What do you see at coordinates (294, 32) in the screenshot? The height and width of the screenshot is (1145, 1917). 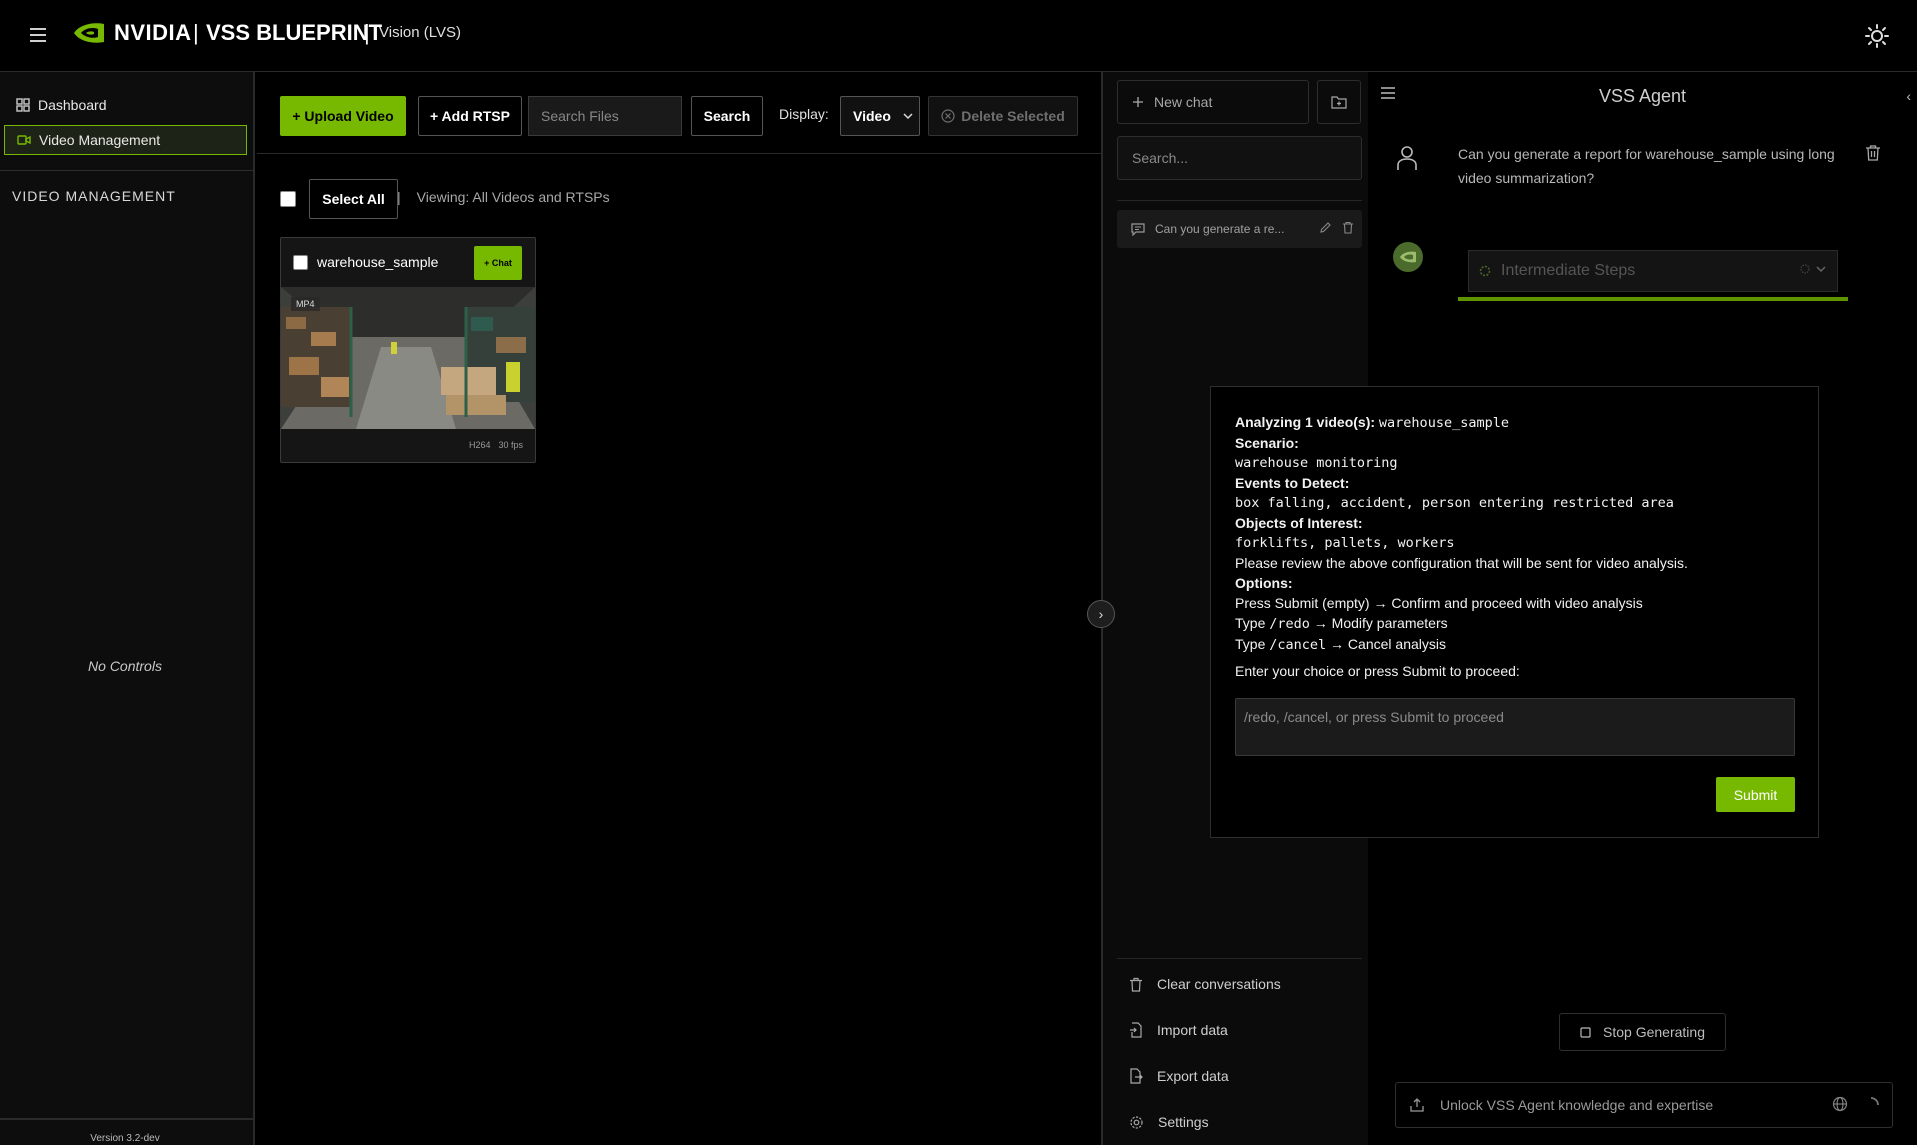 I see `app-title: VSS BLUEPRINT` at bounding box center [294, 32].